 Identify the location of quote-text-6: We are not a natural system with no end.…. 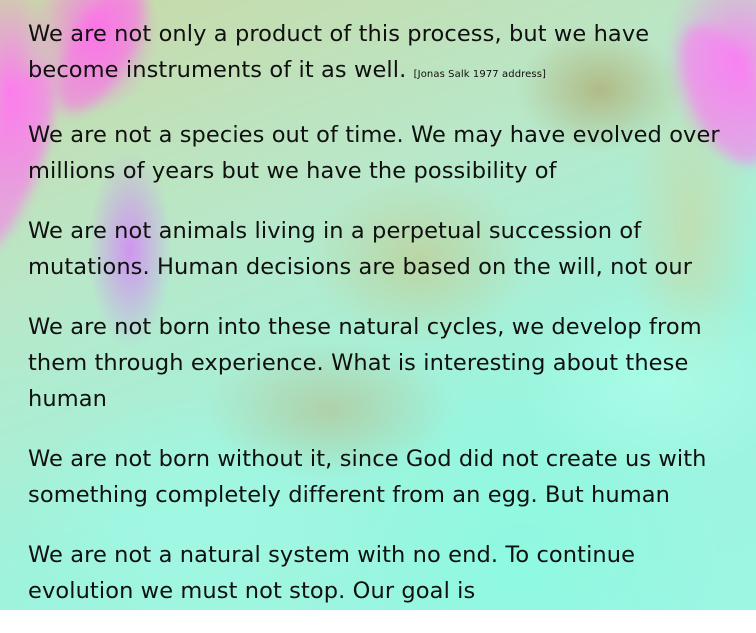
(332, 573).